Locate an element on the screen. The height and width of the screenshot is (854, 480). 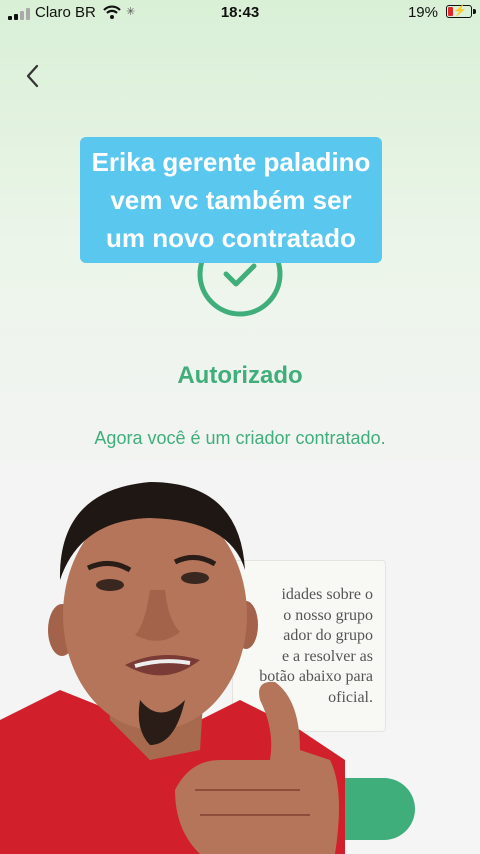
chevron-left-icon is located at coordinates (32, 76).